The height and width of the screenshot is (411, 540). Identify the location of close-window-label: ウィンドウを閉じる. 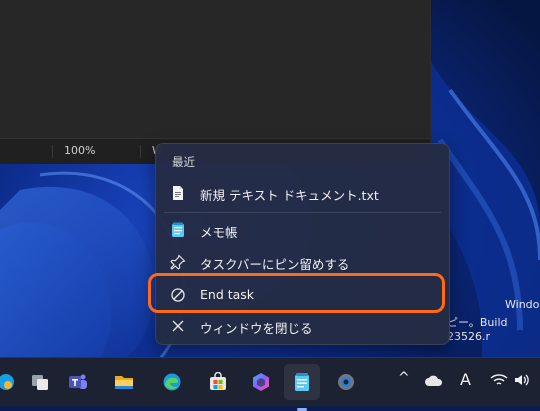
(256, 328).